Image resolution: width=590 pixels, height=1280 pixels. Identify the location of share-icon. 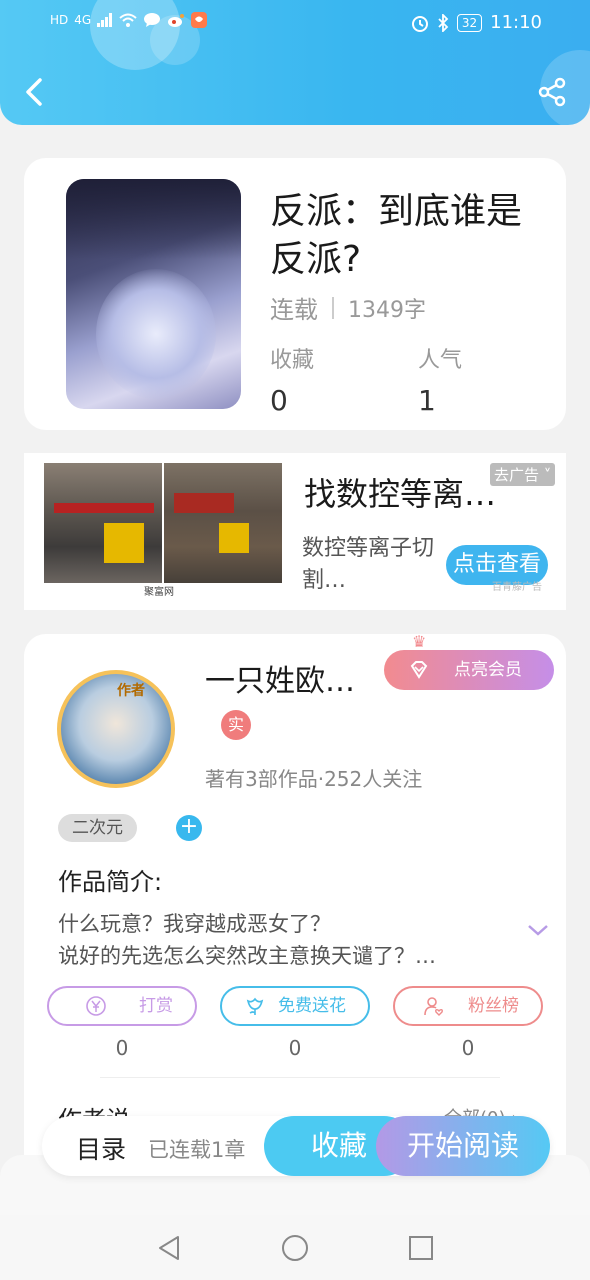
(552, 92).